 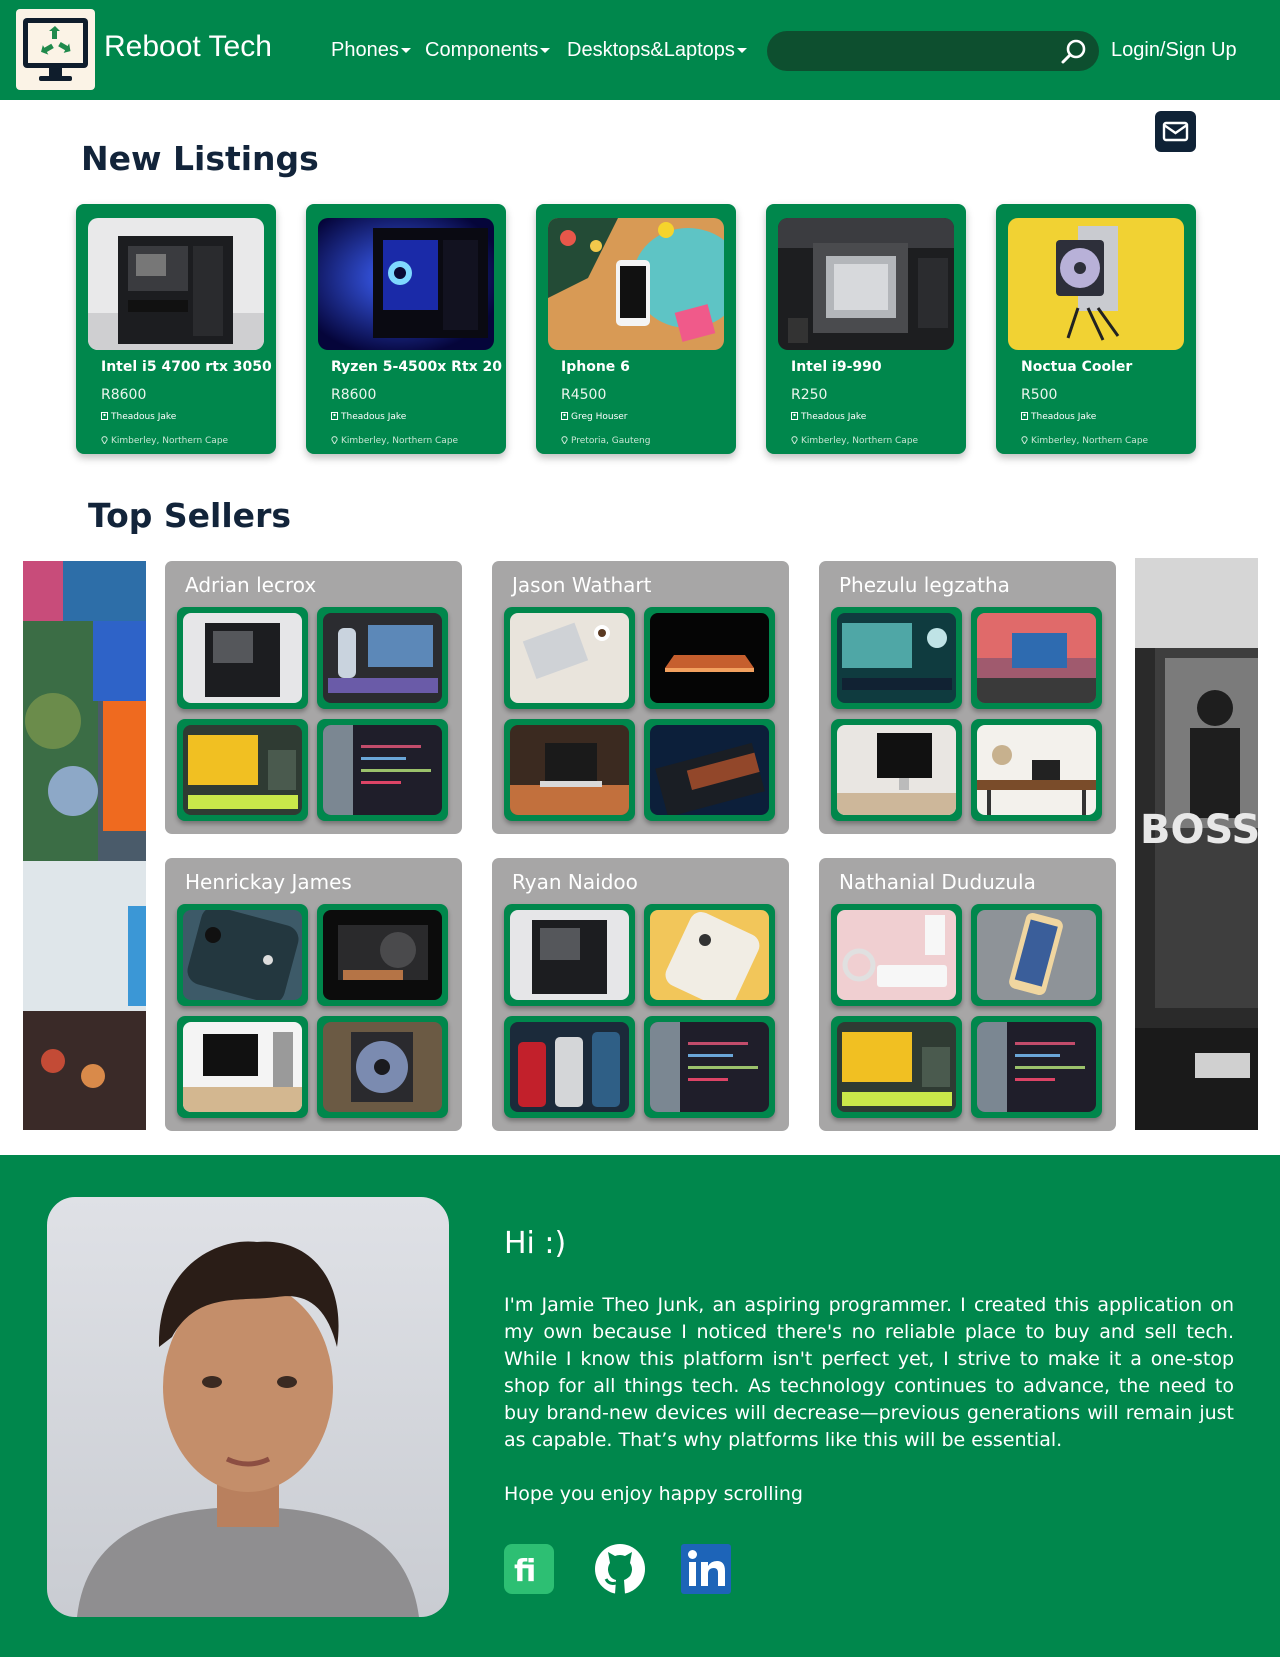 What do you see at coordinates (706, 1569) in the screenshot?
I see `linkedin-link` at bounding box center [706, 1569].